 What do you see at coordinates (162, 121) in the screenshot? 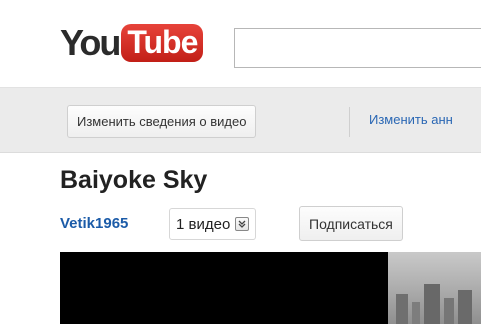
I see `edit-video-details-button: Изменить сведения о видео` at bounding box center [162, 121].